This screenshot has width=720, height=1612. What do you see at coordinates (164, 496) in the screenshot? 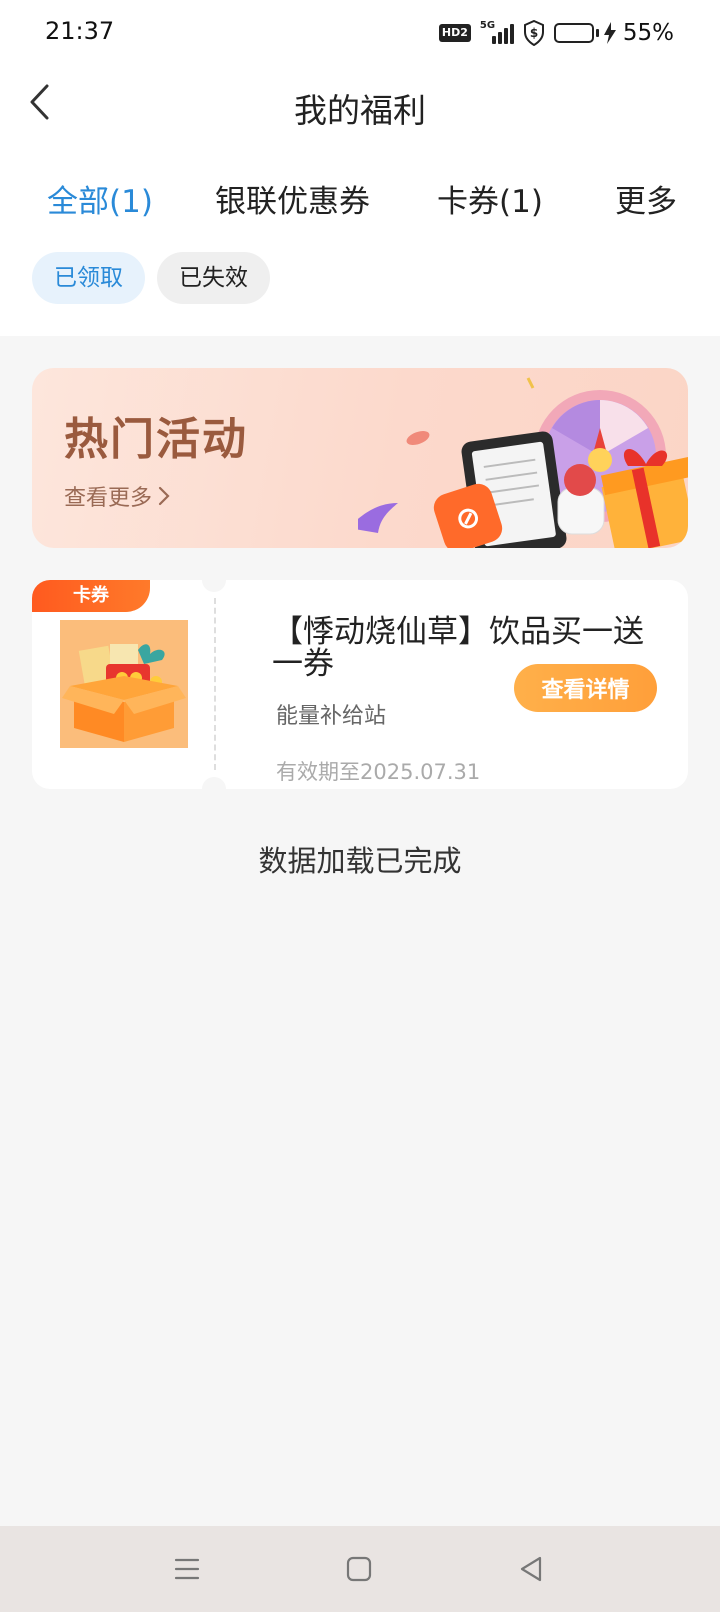
I see `chevron-right-icon` at bounding box center [164, 496].